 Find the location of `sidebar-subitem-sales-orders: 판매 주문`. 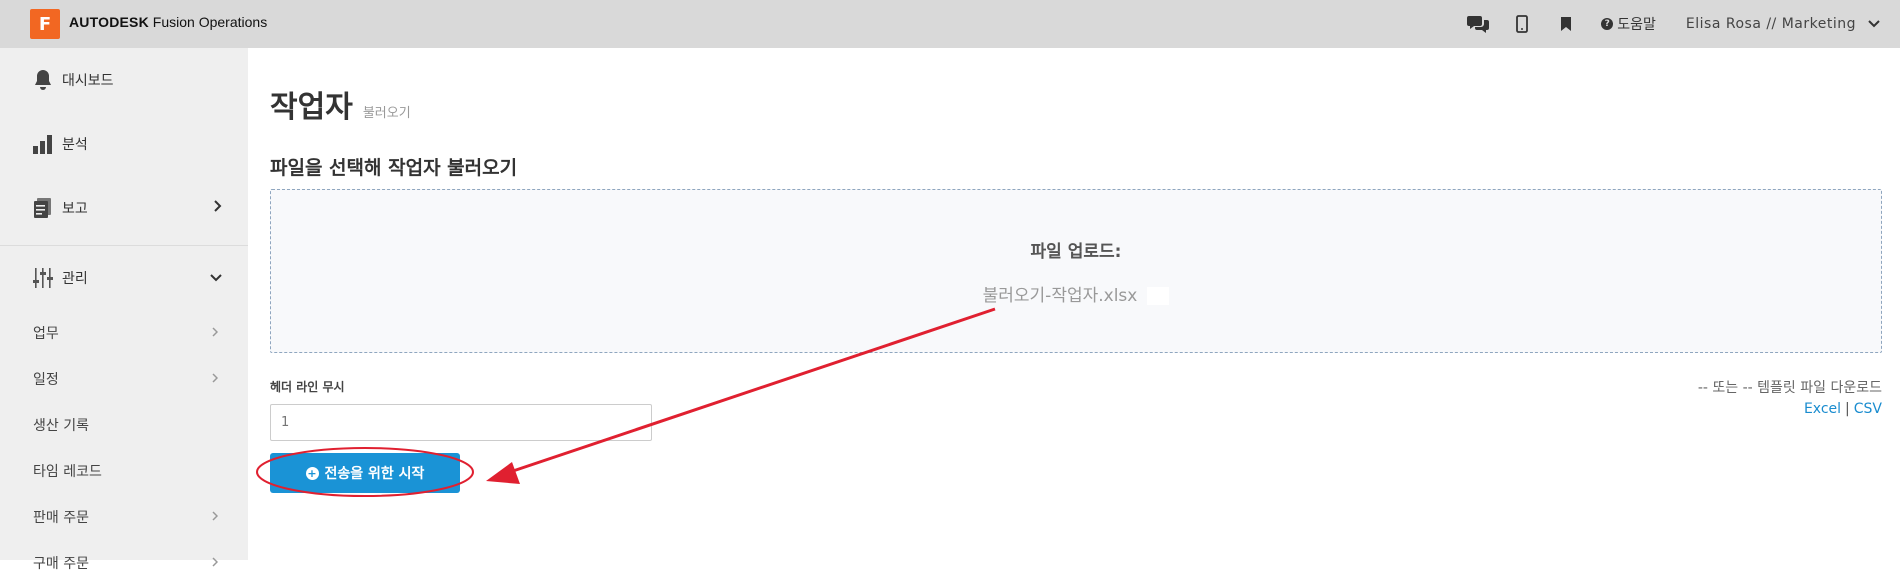

sidebar-subitem-sales-orders: 판매 주문 is located at coordinates (124, 517).